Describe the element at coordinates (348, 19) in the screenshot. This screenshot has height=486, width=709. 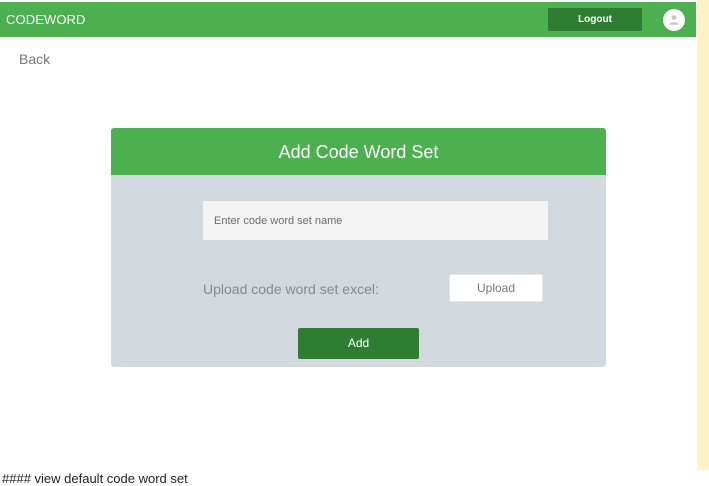
I see `top-navbar: CODEWORD Logout` at that location.